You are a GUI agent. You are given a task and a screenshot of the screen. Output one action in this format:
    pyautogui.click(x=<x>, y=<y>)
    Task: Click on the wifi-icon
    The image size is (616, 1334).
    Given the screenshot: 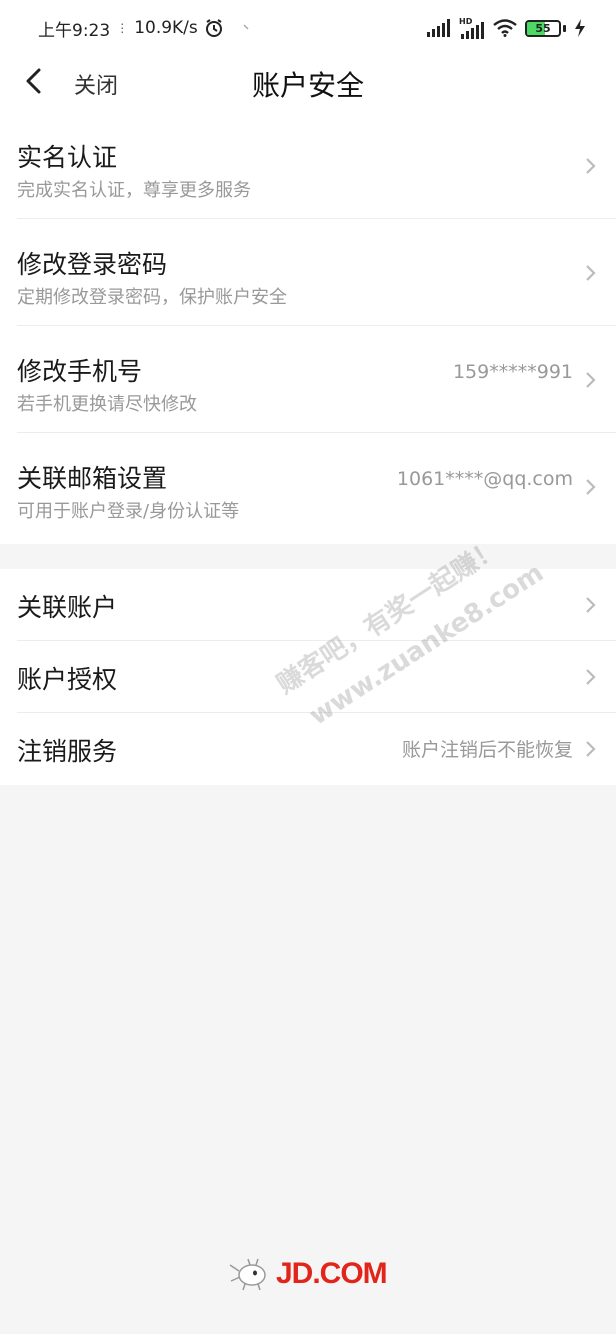 What is the action you would take?
    pyautogui.click(x=505, y=28)
    